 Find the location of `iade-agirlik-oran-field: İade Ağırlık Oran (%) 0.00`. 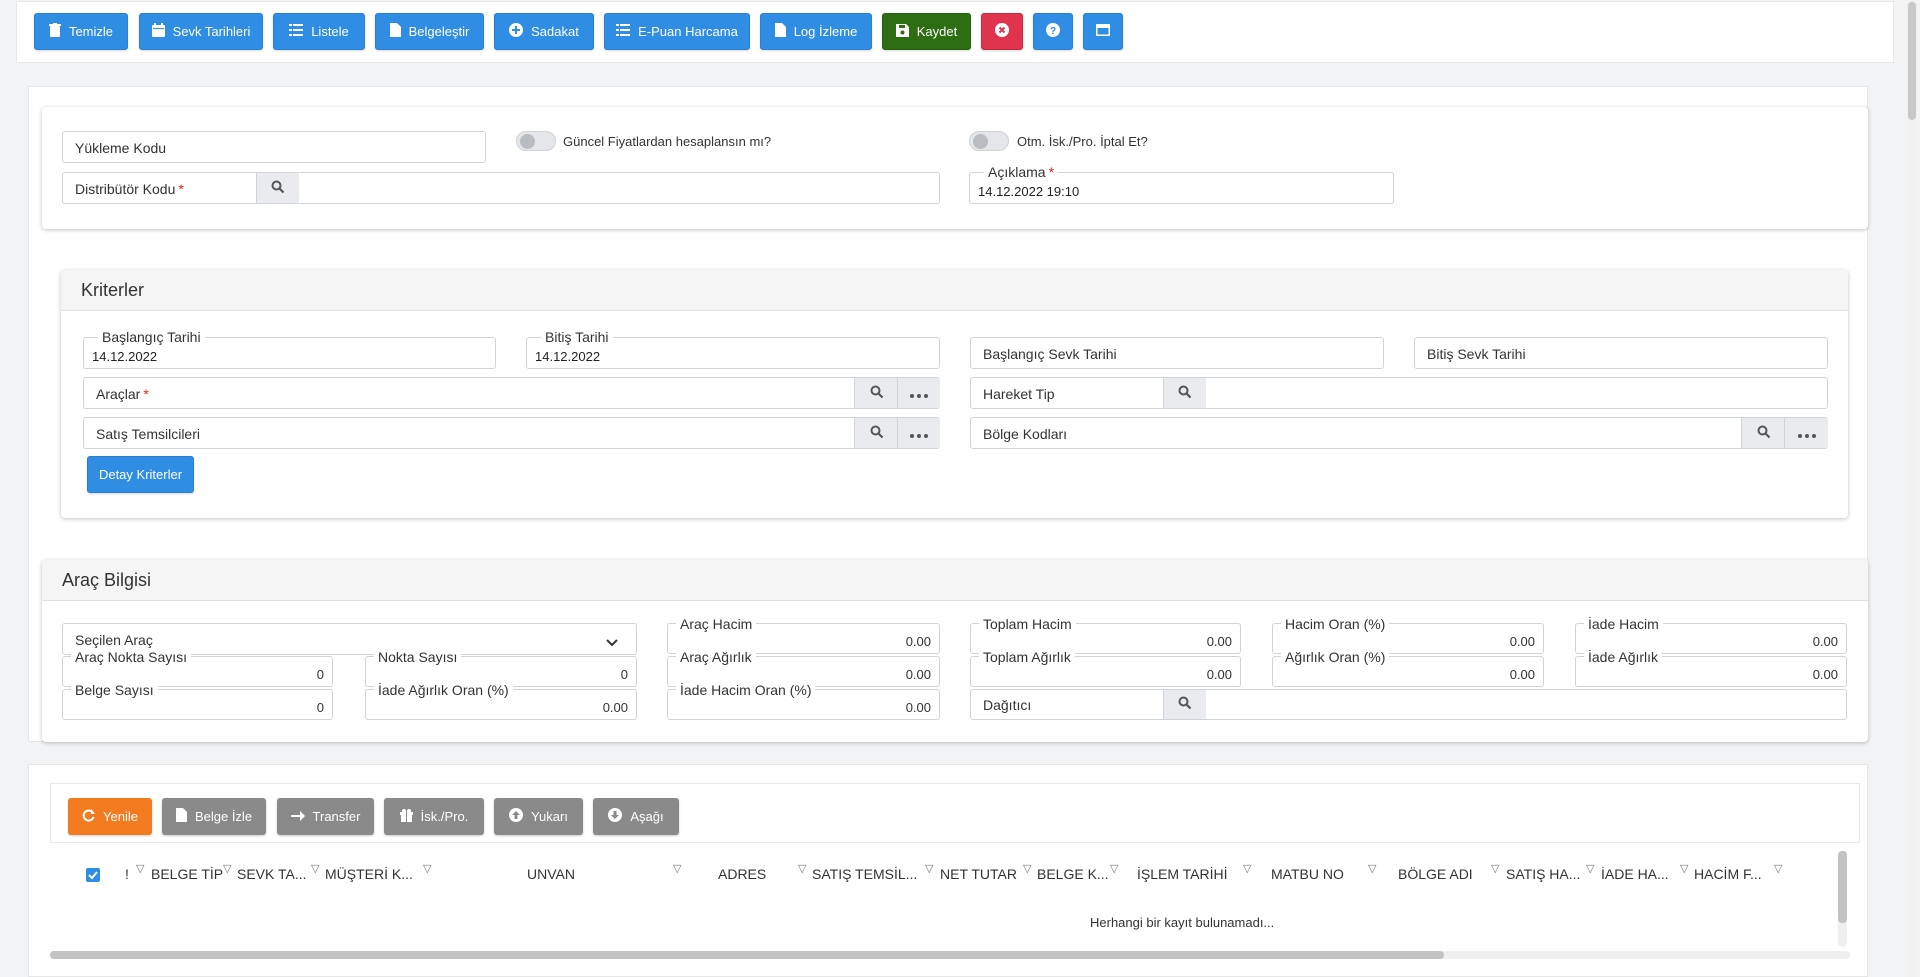

iade-agirlik-oran-field: İade Ağırlık Oran (%) 0.00 is located at coordinates (501, 701).